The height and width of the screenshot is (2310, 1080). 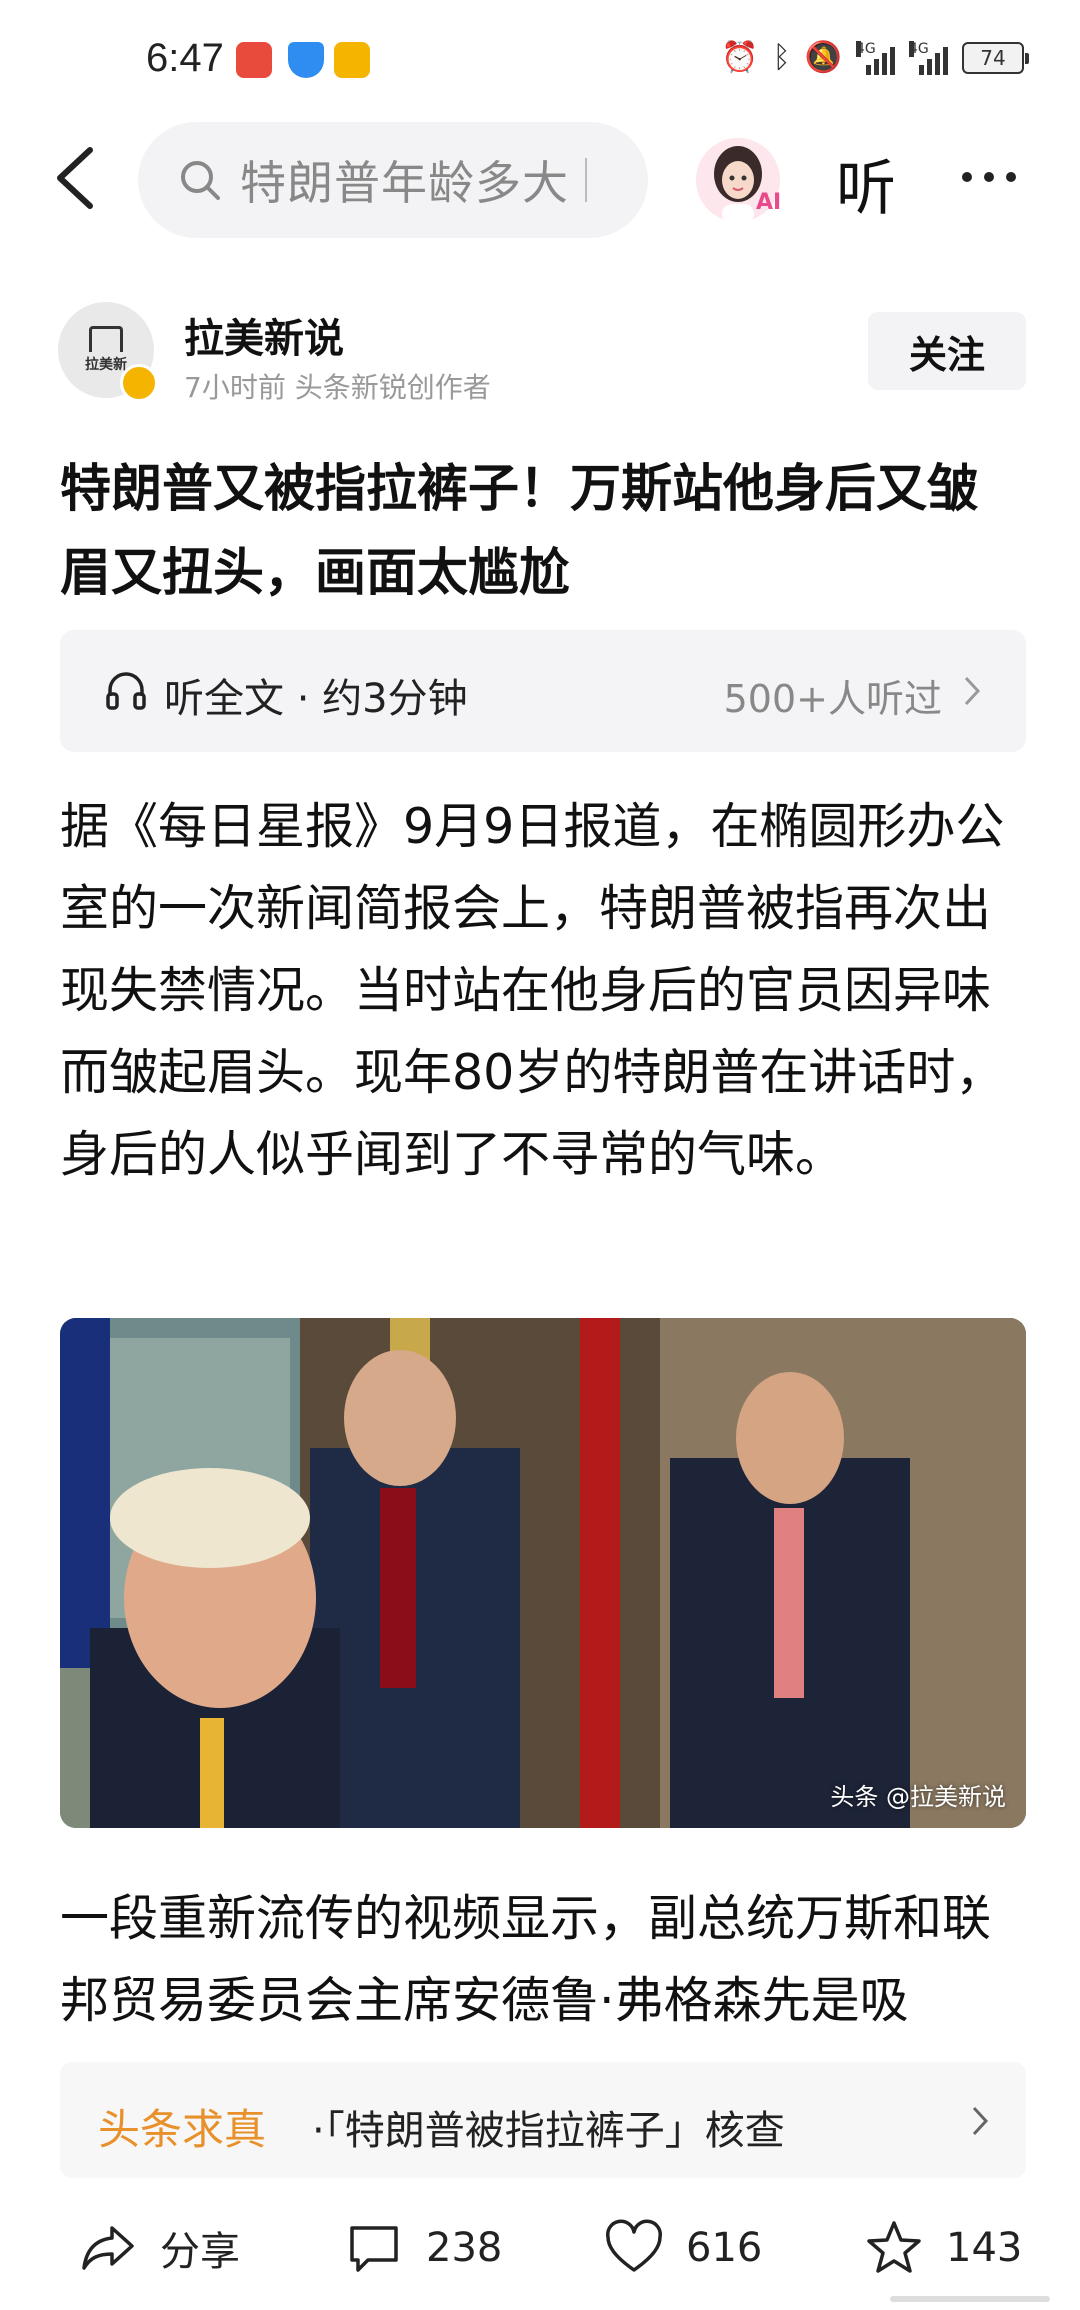 What do you see at coordinates (769, 202) in the screenshot?
I see `ai-badge: AI` at bounding box center [769, 202].